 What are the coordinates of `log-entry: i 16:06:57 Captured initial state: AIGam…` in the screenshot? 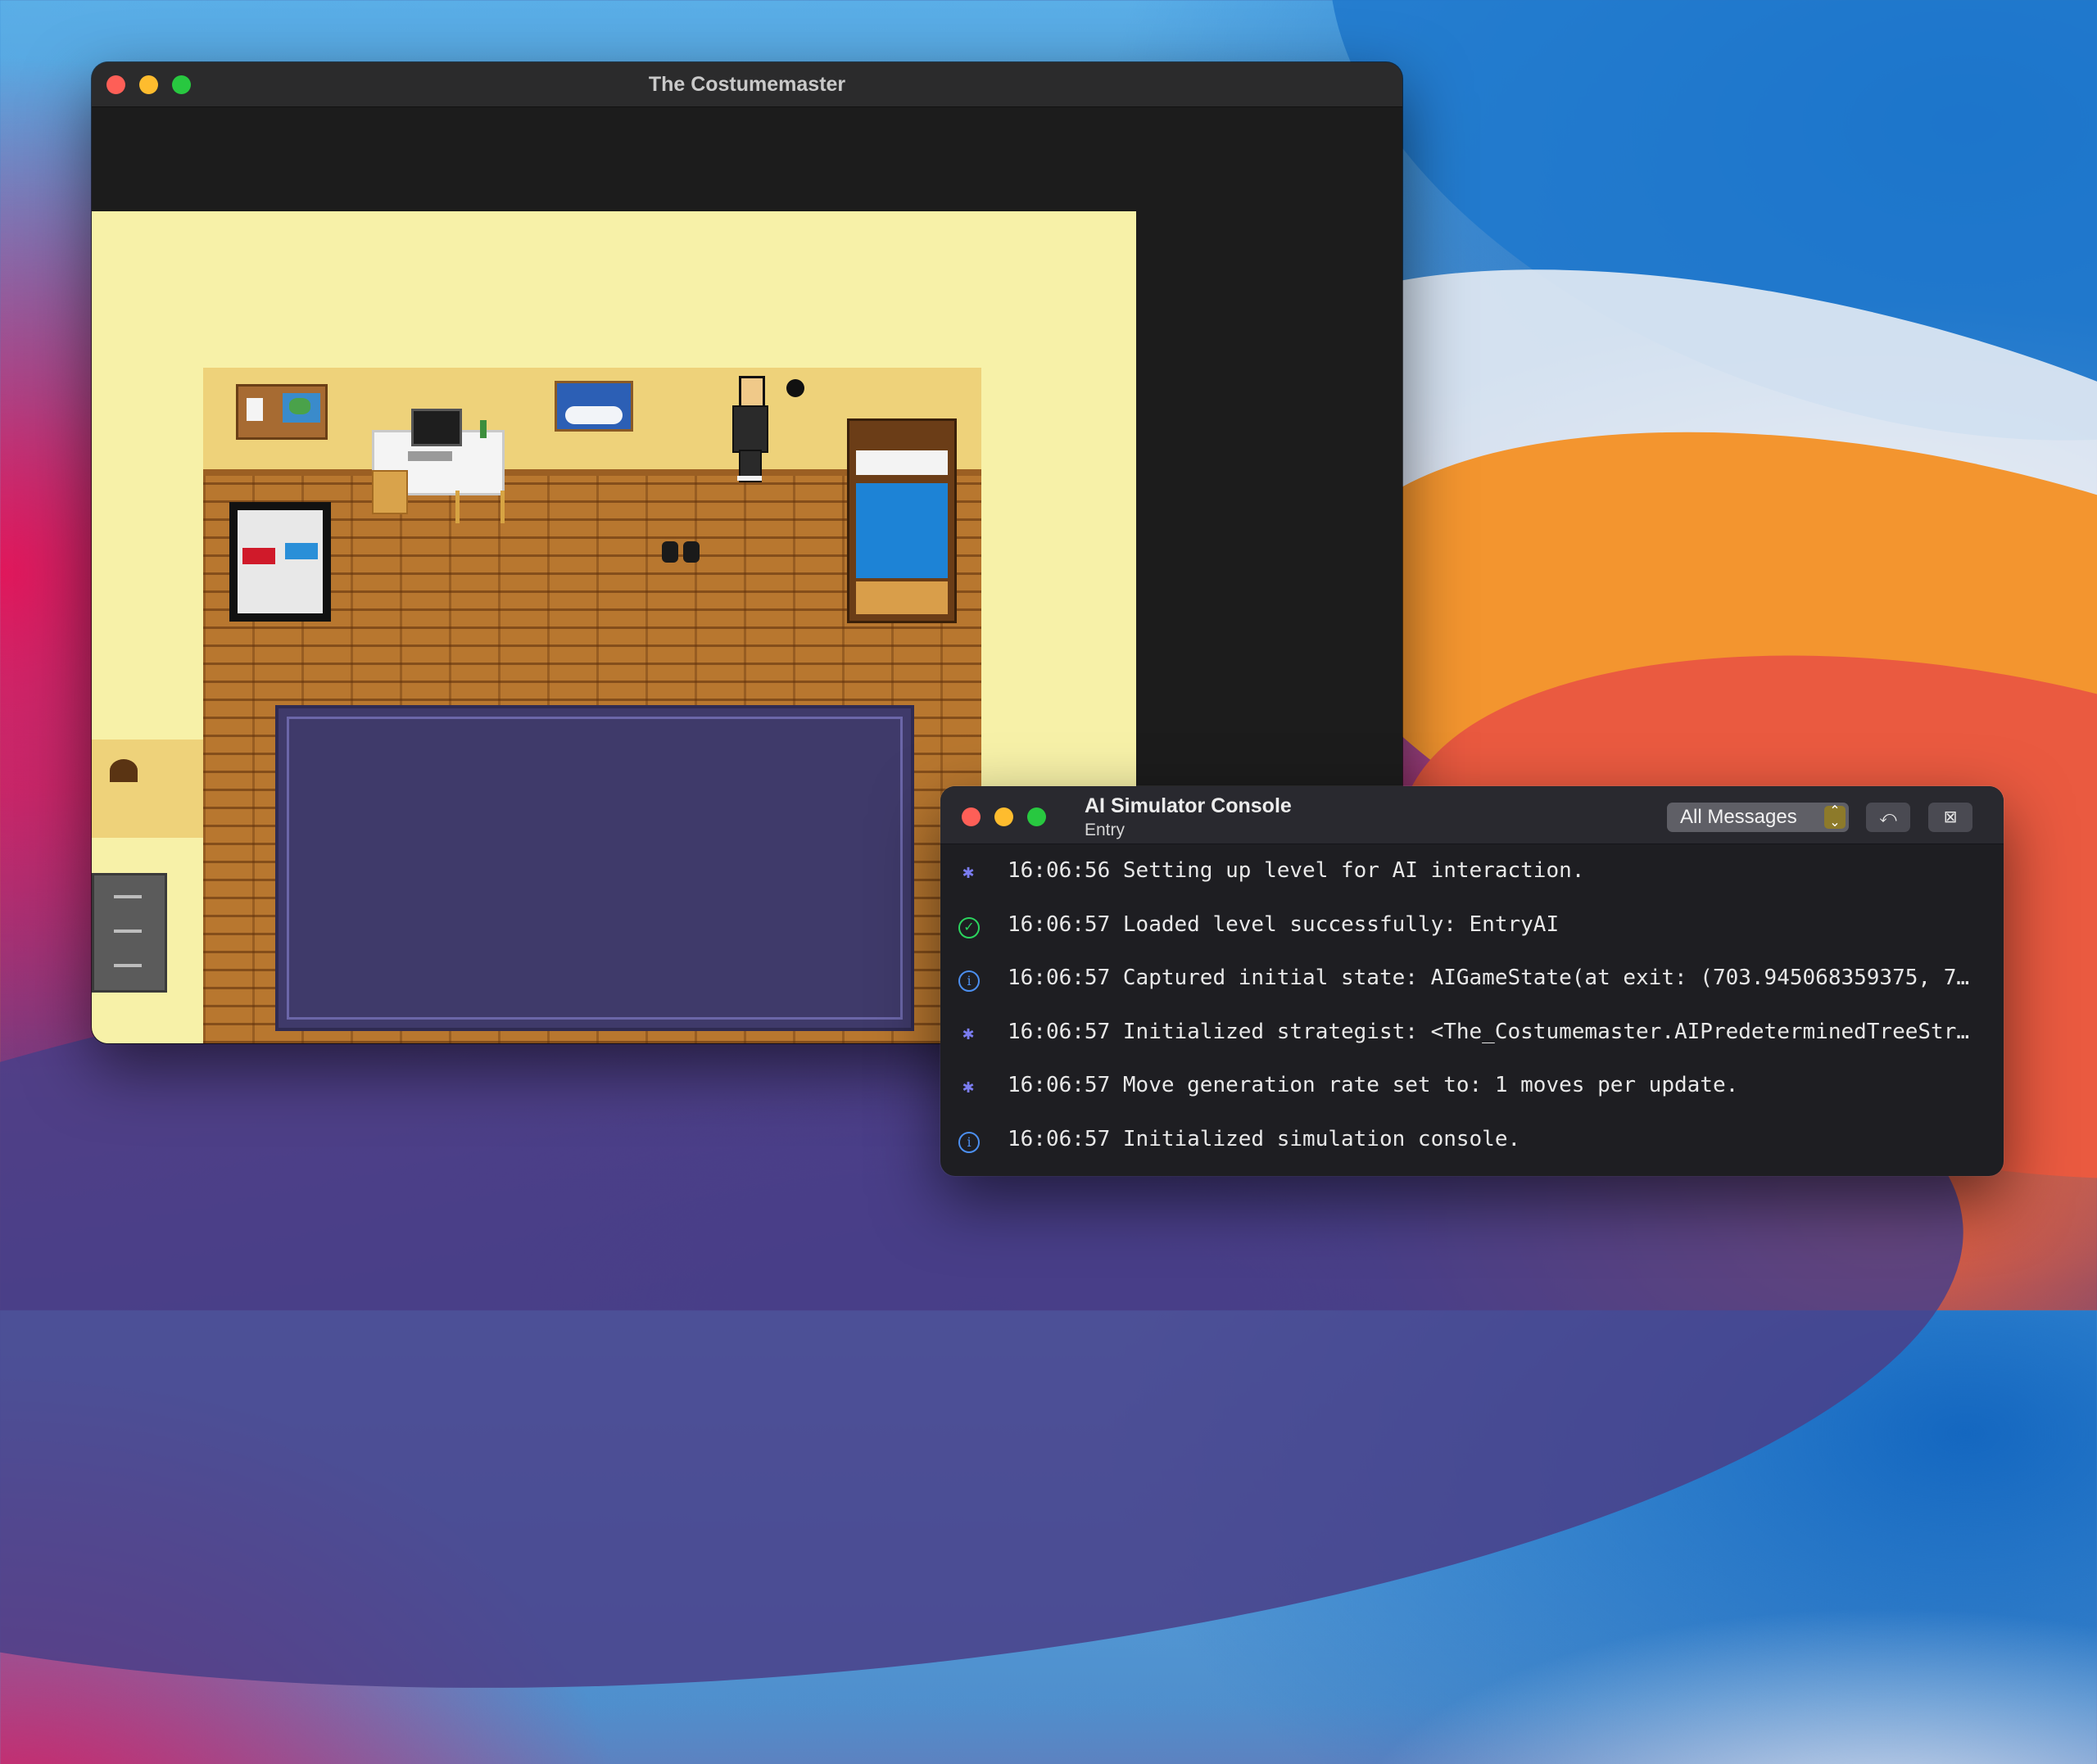 It's located at (1472, 979).